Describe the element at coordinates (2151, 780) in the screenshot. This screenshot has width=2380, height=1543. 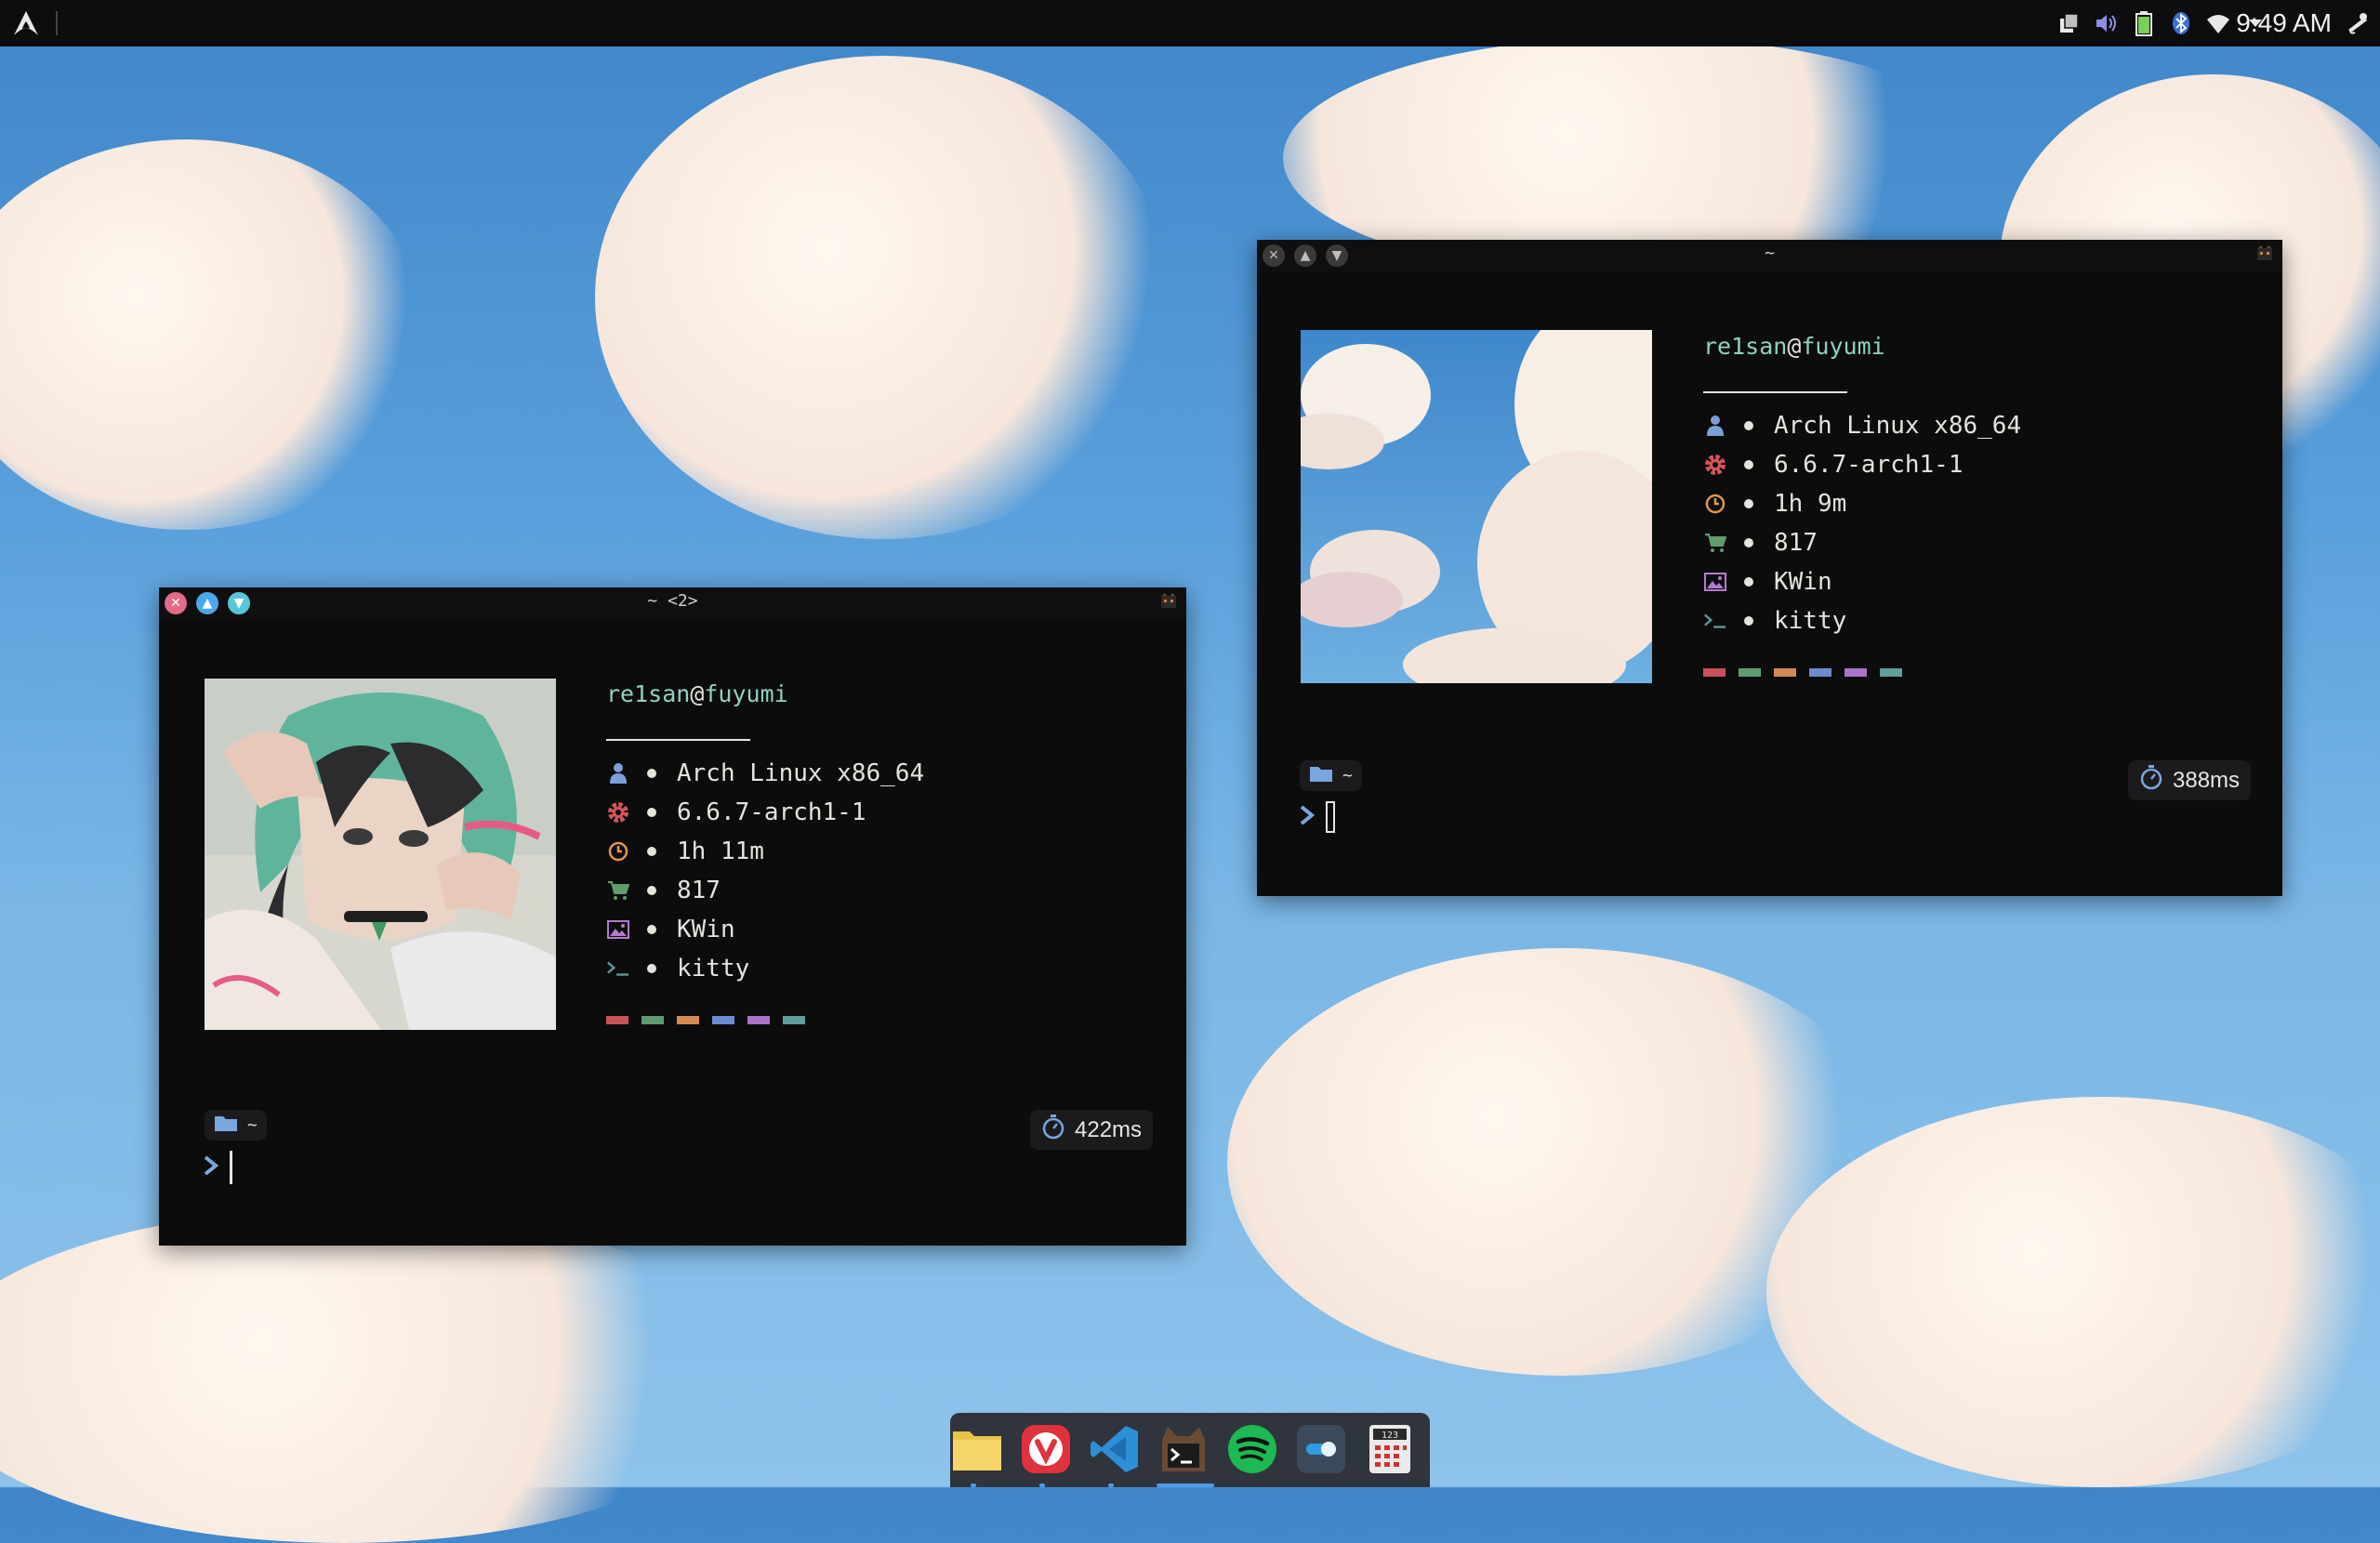
I see `stopwatch-icon` at that location.